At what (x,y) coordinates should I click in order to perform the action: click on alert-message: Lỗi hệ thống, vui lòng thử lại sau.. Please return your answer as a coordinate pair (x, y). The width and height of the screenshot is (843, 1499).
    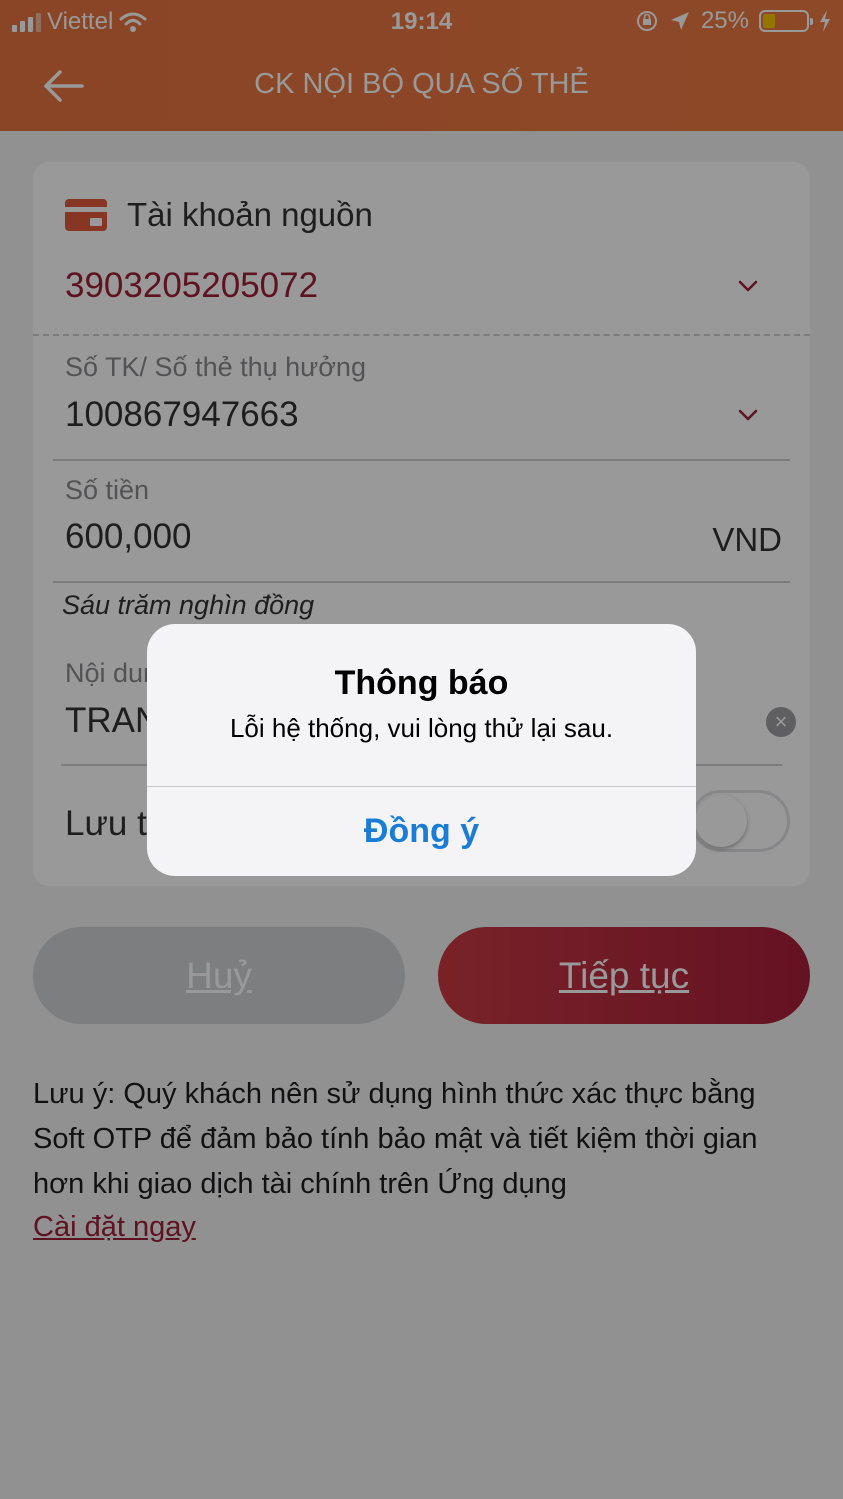
    Looking at the image, I should click on (421, 728).